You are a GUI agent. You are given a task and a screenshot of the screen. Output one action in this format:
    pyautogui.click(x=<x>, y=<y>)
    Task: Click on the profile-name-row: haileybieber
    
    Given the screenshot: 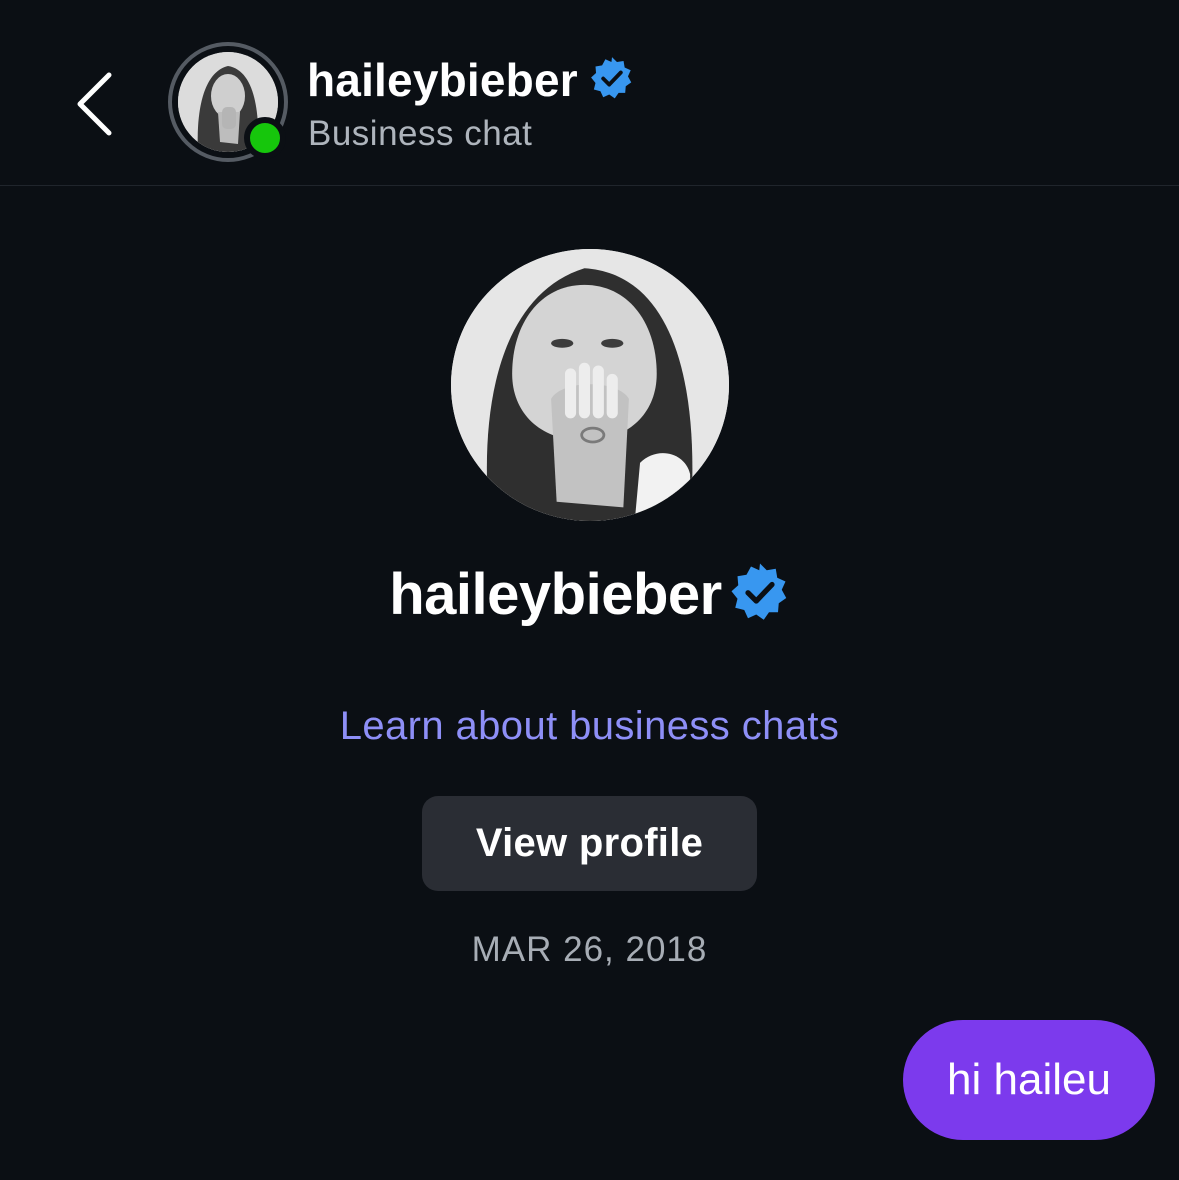 What is the action you would take?
    pyautogui.click(x=589, y=594)
    